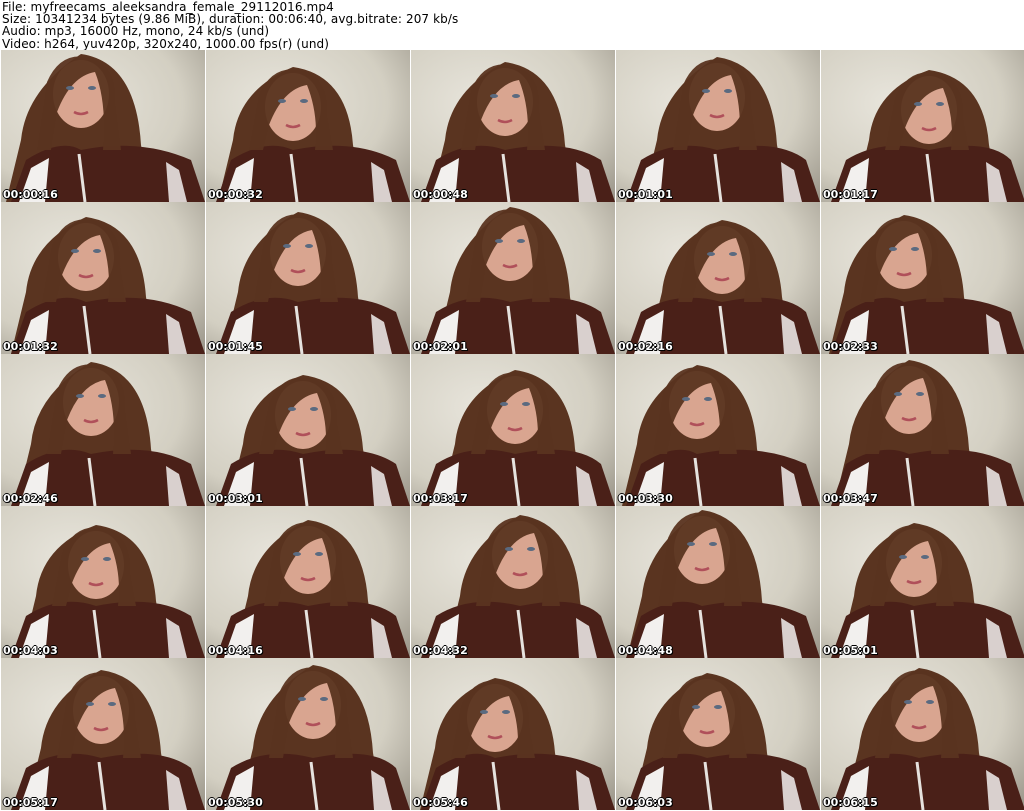 This screenshot has height=811, width=1024. I want to click on video-frame-thumbnail: 00:04:32, so click(513, 582).